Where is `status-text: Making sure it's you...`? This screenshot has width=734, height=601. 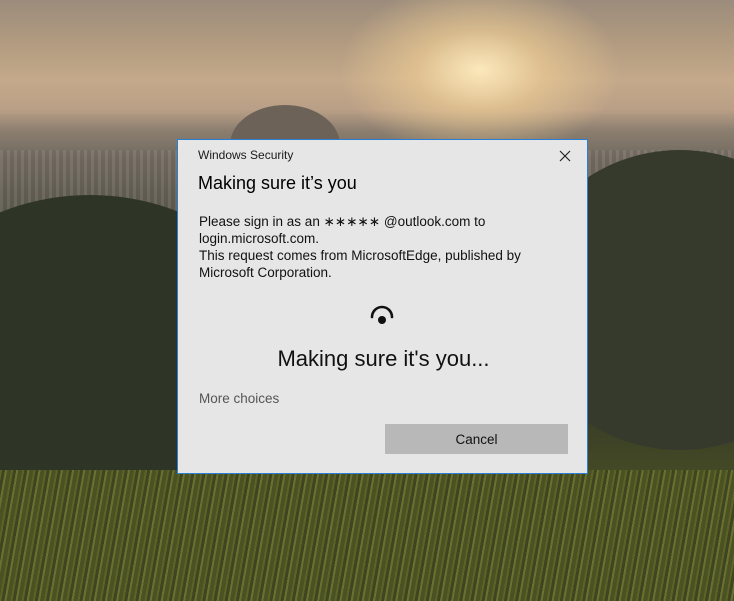
status-text: Making sure it's you... is located at coordinates (383, 358).